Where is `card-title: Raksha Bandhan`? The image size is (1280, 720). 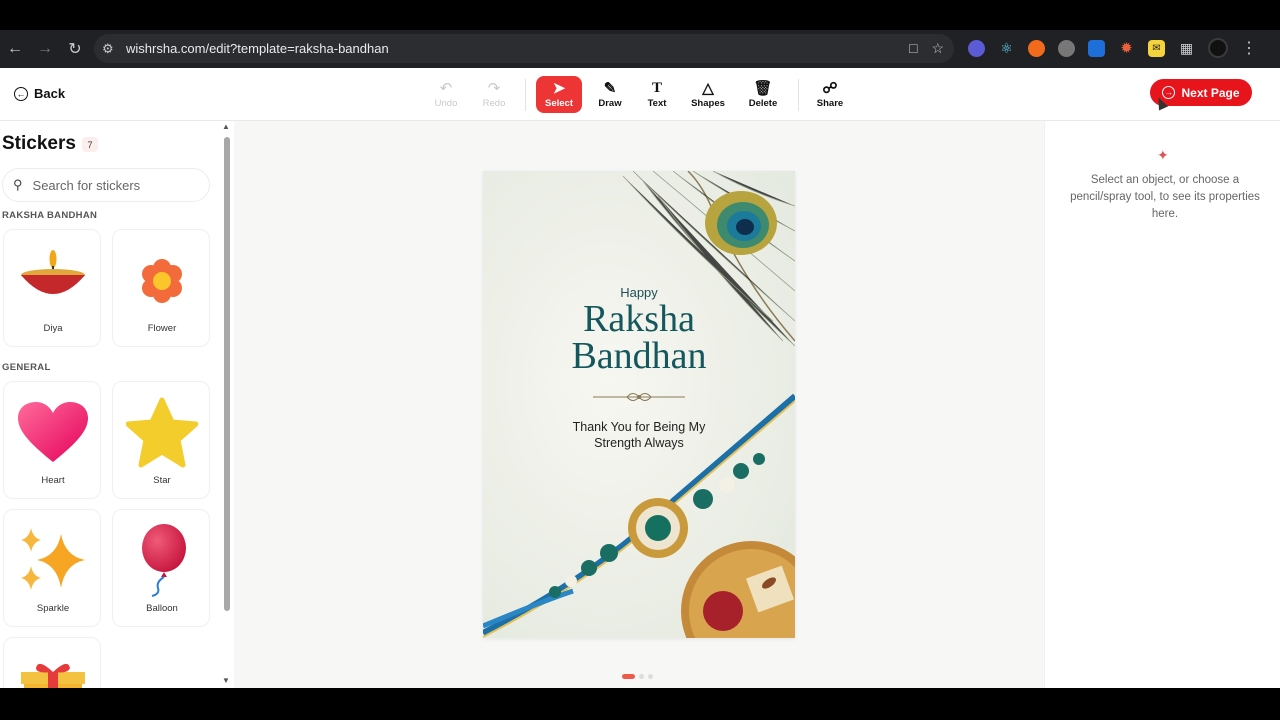
card-title: Raksha Bandhan is located at coordinates (639, 337).